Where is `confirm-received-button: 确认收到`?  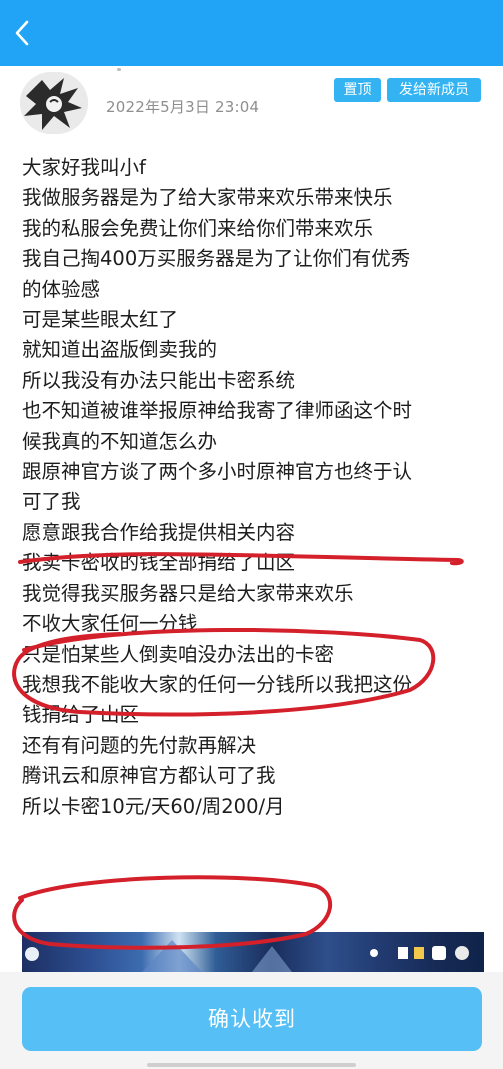 confirm-received-button: 确认收到 is located at coordinates (252, 1019).